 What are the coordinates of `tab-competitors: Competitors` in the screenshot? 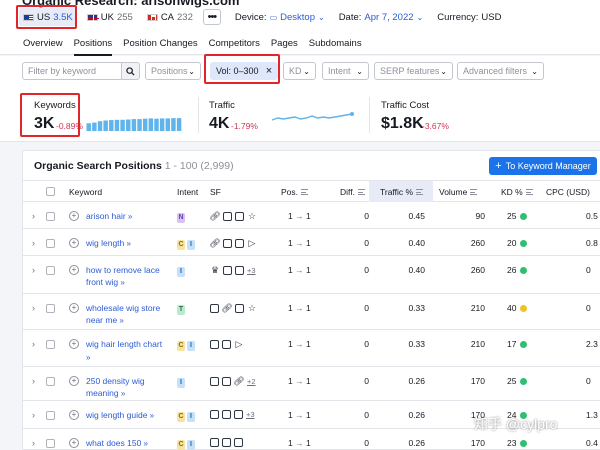 It's located at (234, 44).